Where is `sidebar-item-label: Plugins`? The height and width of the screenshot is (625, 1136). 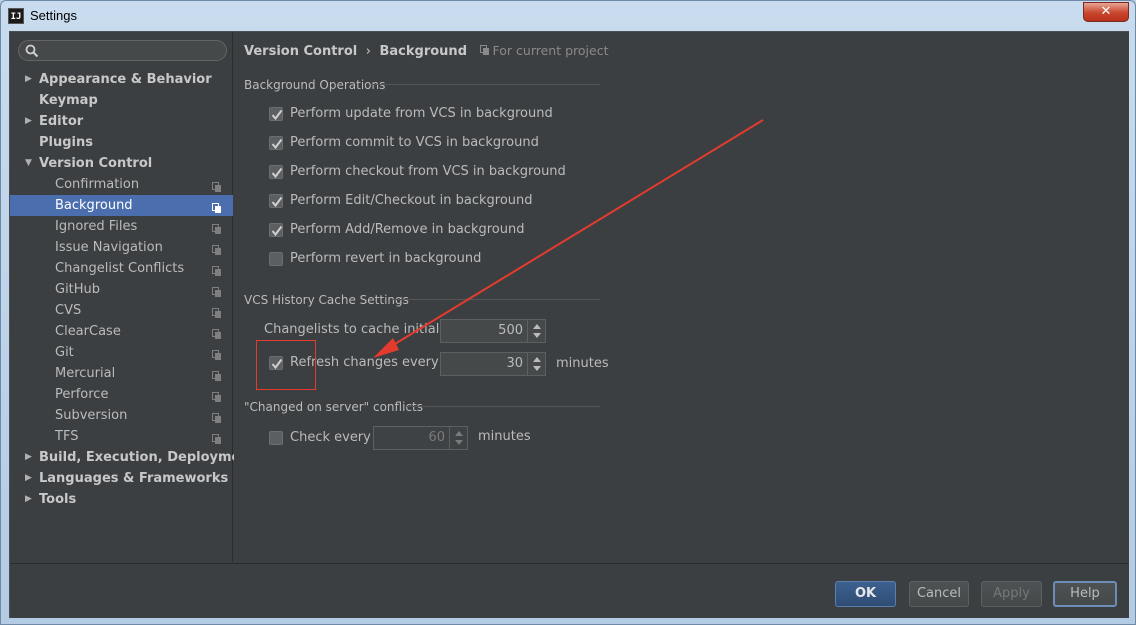
sidebar-item-label: Plugins is located at coordinates (66, 142).